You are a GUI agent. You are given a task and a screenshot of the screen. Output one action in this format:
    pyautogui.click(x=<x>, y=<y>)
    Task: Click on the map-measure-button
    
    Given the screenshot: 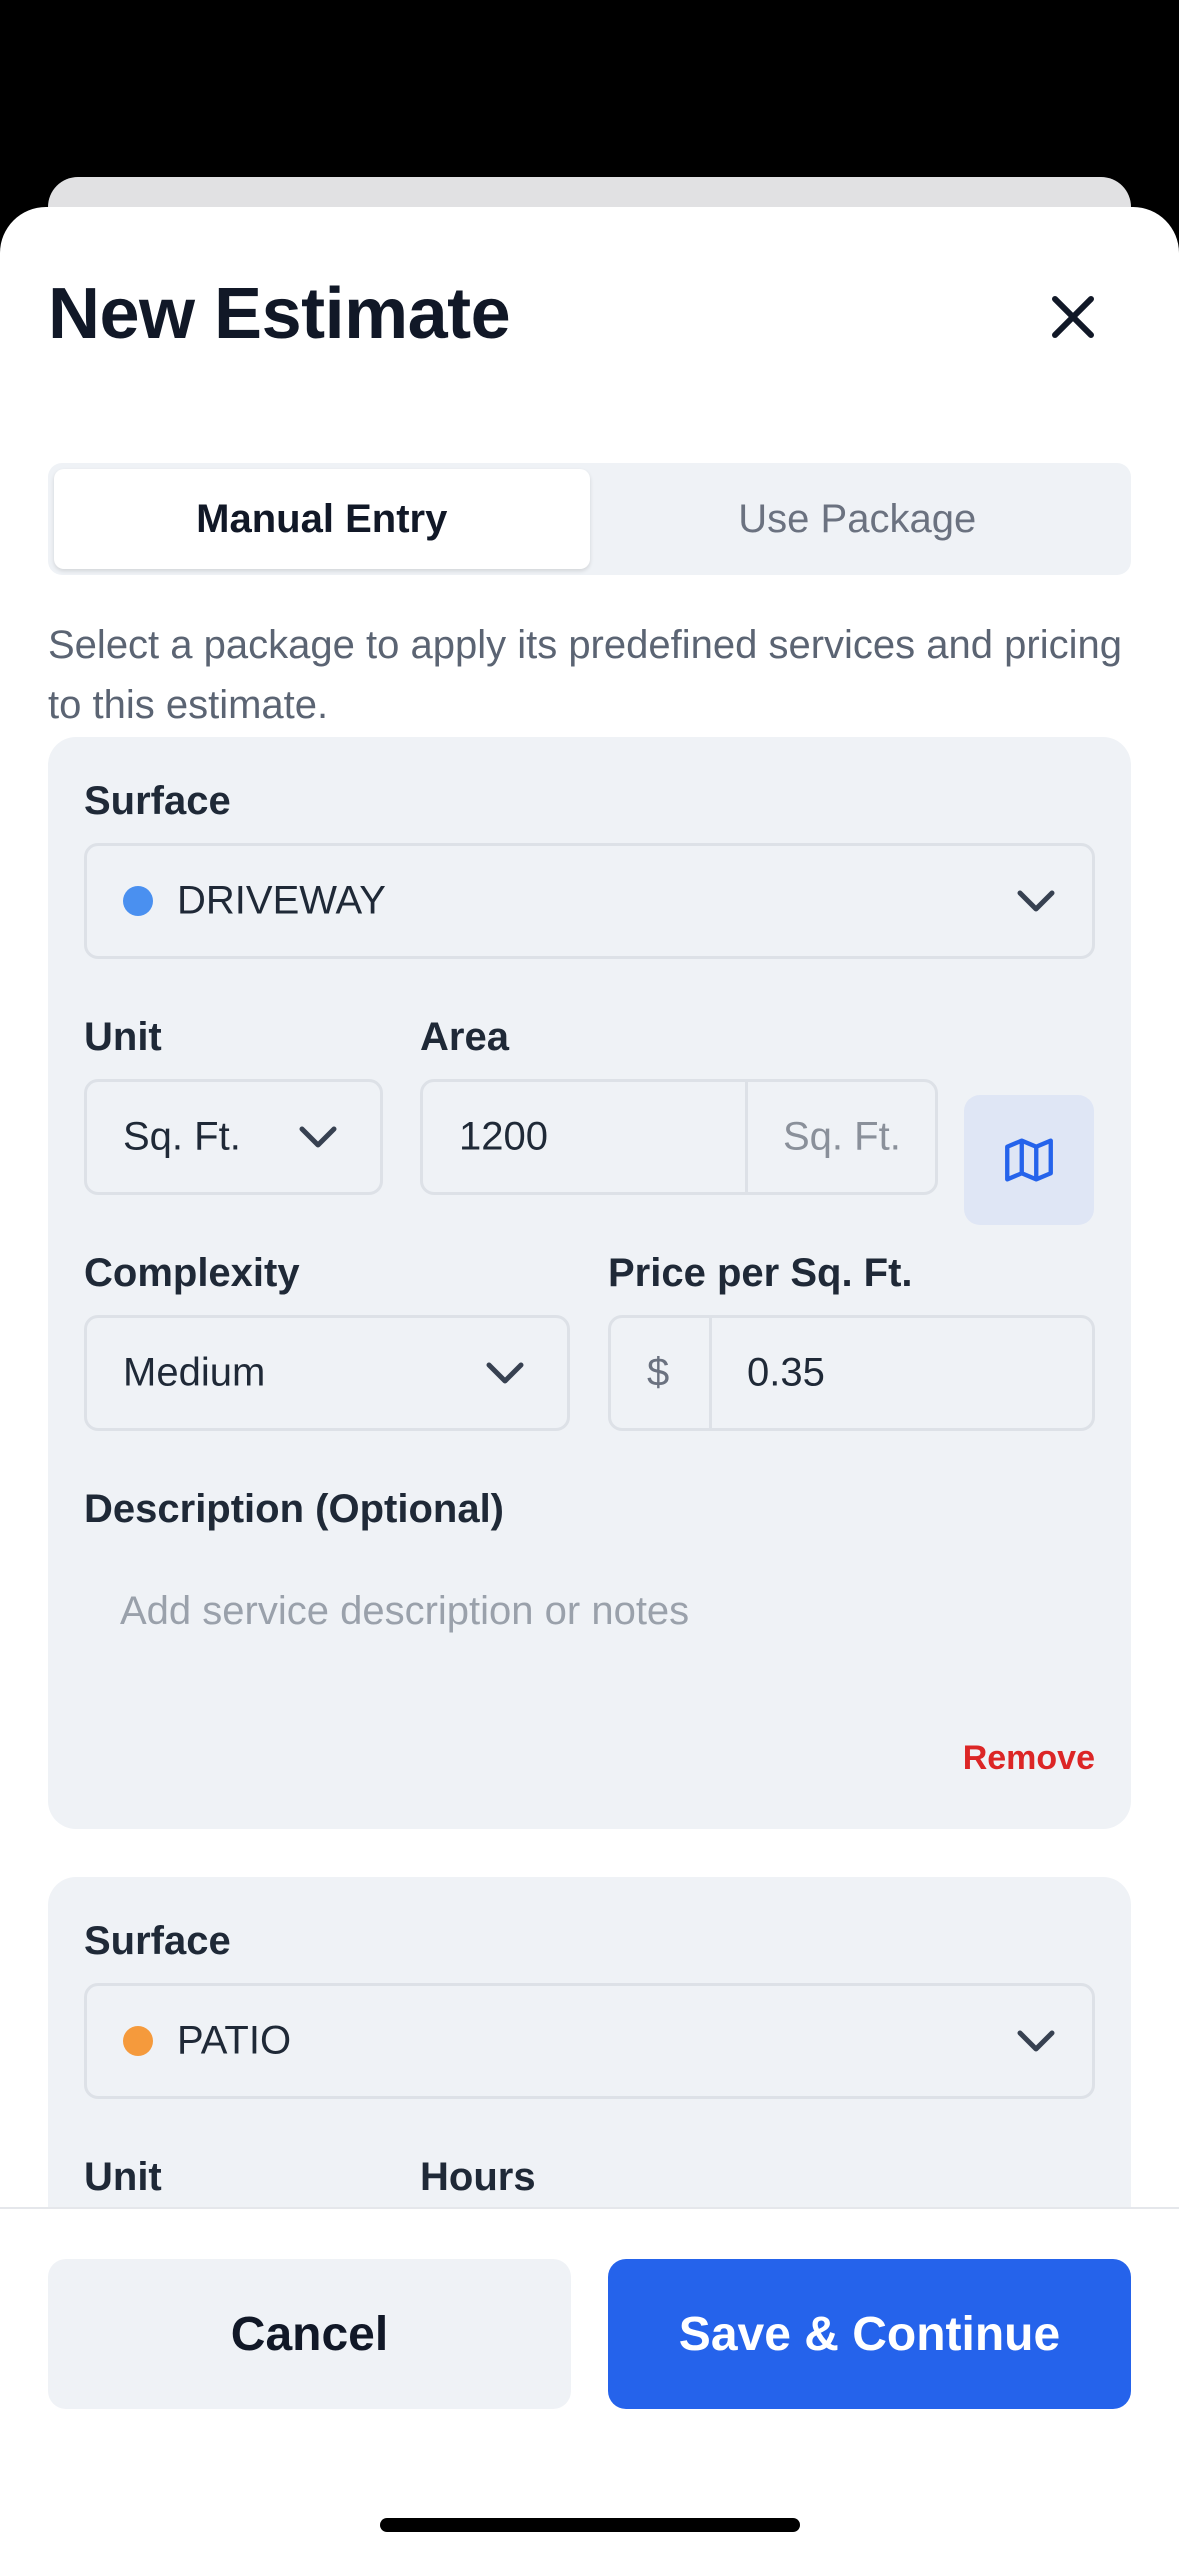 What is the action you would take?
    pyautogui.click(x=1029, y=1160)
    